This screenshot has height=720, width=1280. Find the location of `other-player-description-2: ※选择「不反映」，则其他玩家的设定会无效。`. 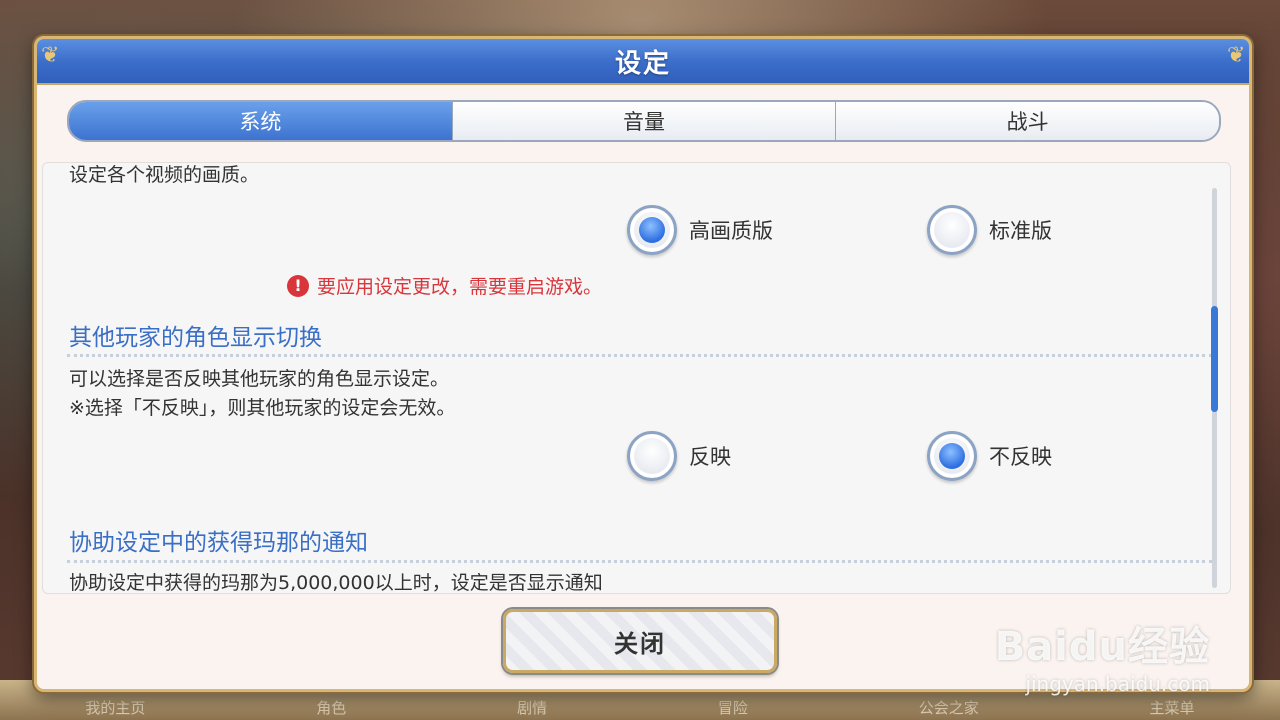

other-player-description-2: ※选择「不反映」，则其他玩家的设定会无效。 is located at coordinates (262, 408).